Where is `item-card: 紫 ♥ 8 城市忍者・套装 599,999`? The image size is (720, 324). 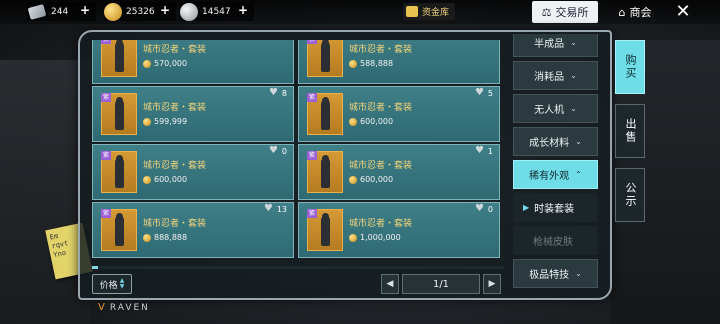
item-card: 紫 ♥ 8 城市忍者・套装 599,999 is located at coordinates (193, 114).